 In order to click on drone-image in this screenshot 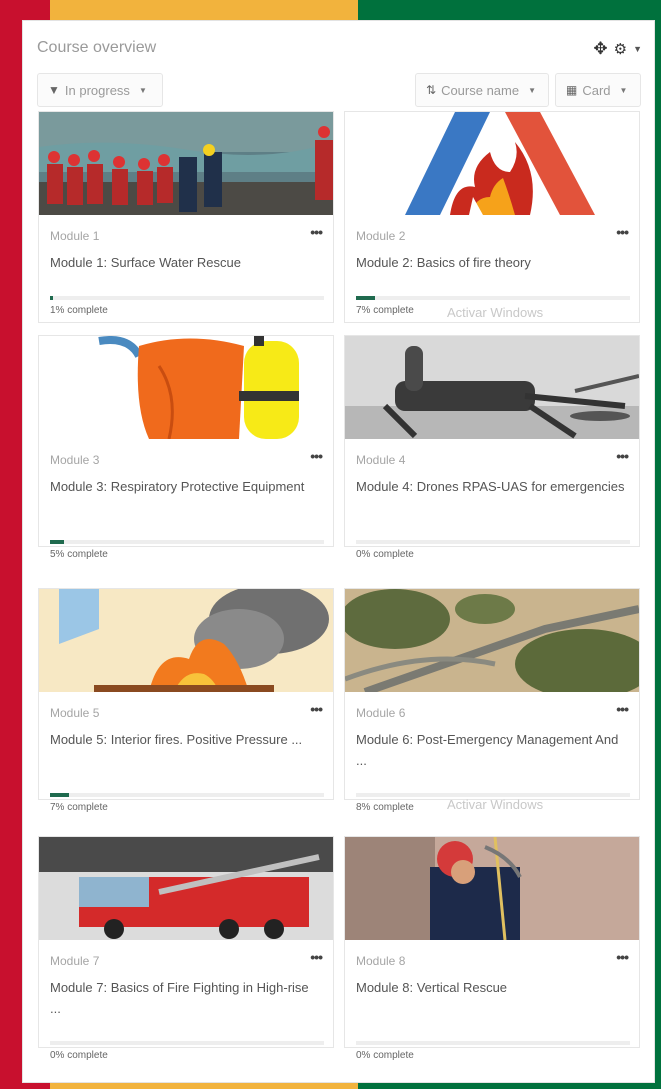, I will do `click(492, 387)`.